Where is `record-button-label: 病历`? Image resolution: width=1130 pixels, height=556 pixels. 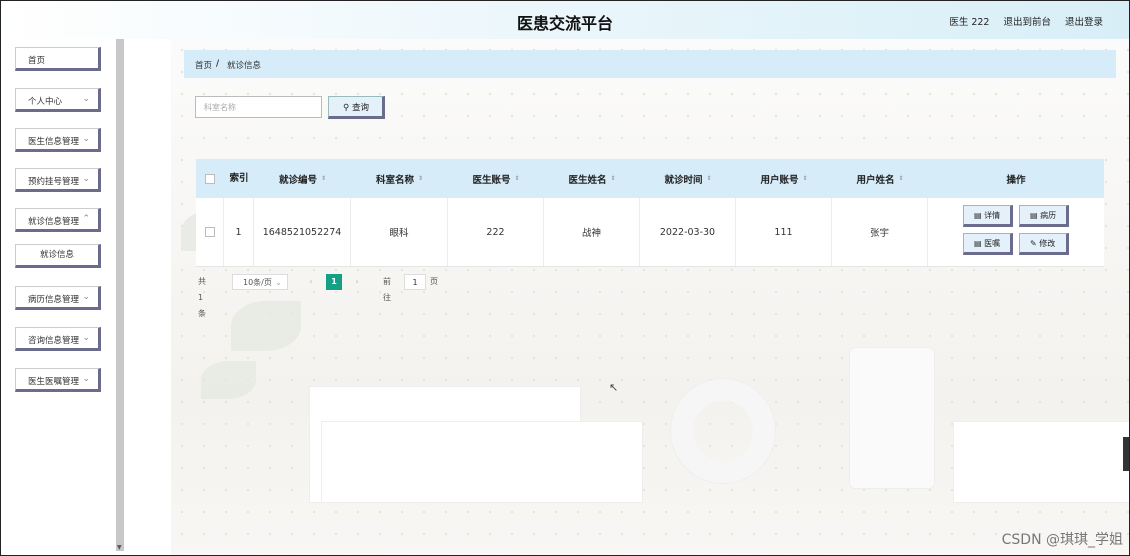
record-button-label: 病历 is located at coordinates (1048, 215).